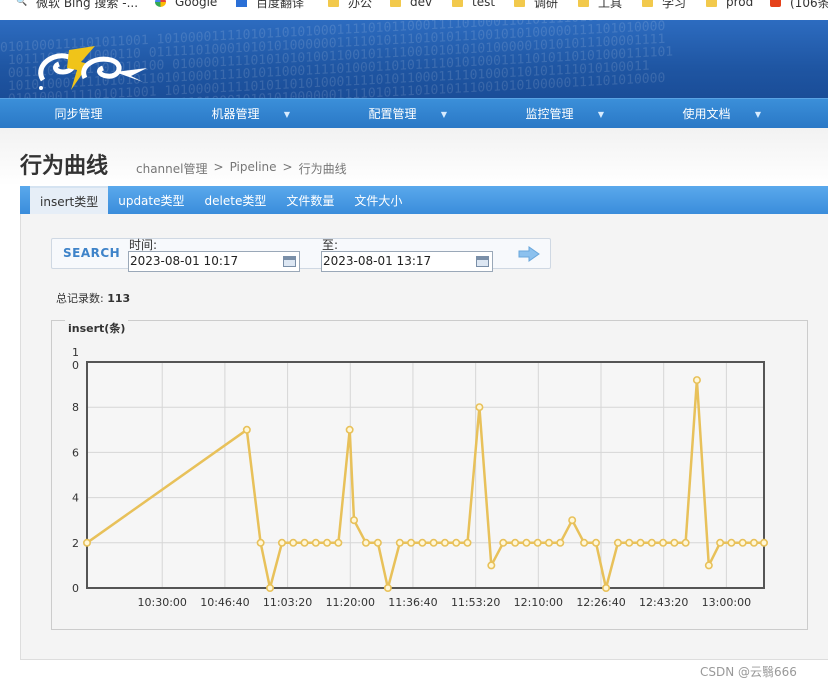 The width and height of the screenshot is (828, 687). What do you see at coordinates (757, 114) in the screenshot?
I see `triangle-down-icon: ▼` at bounding box center [757, 114].